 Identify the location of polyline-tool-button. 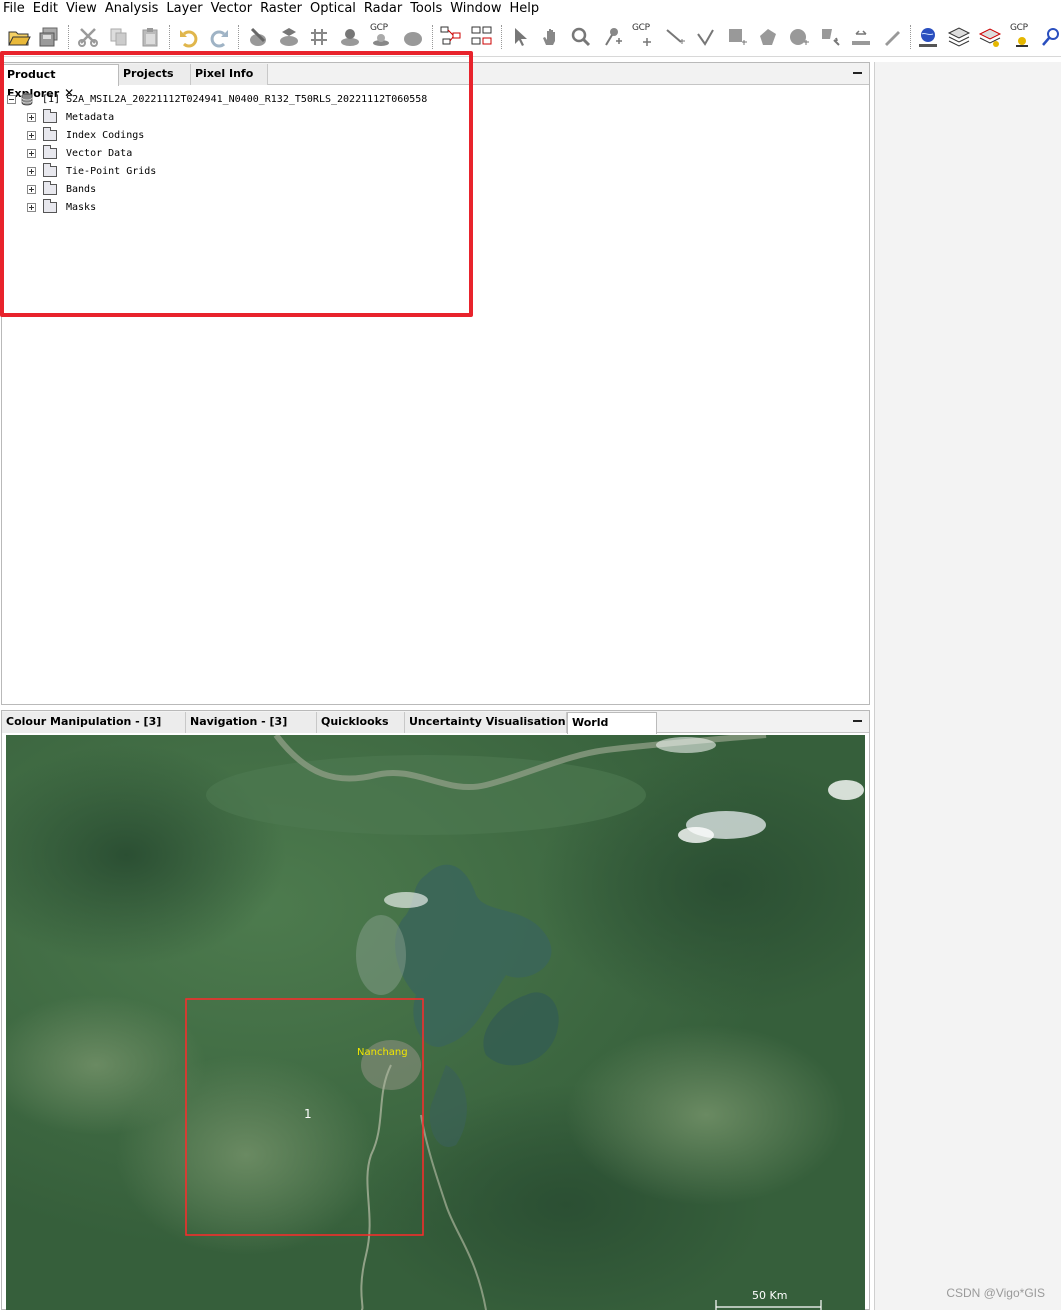
(706, 37).